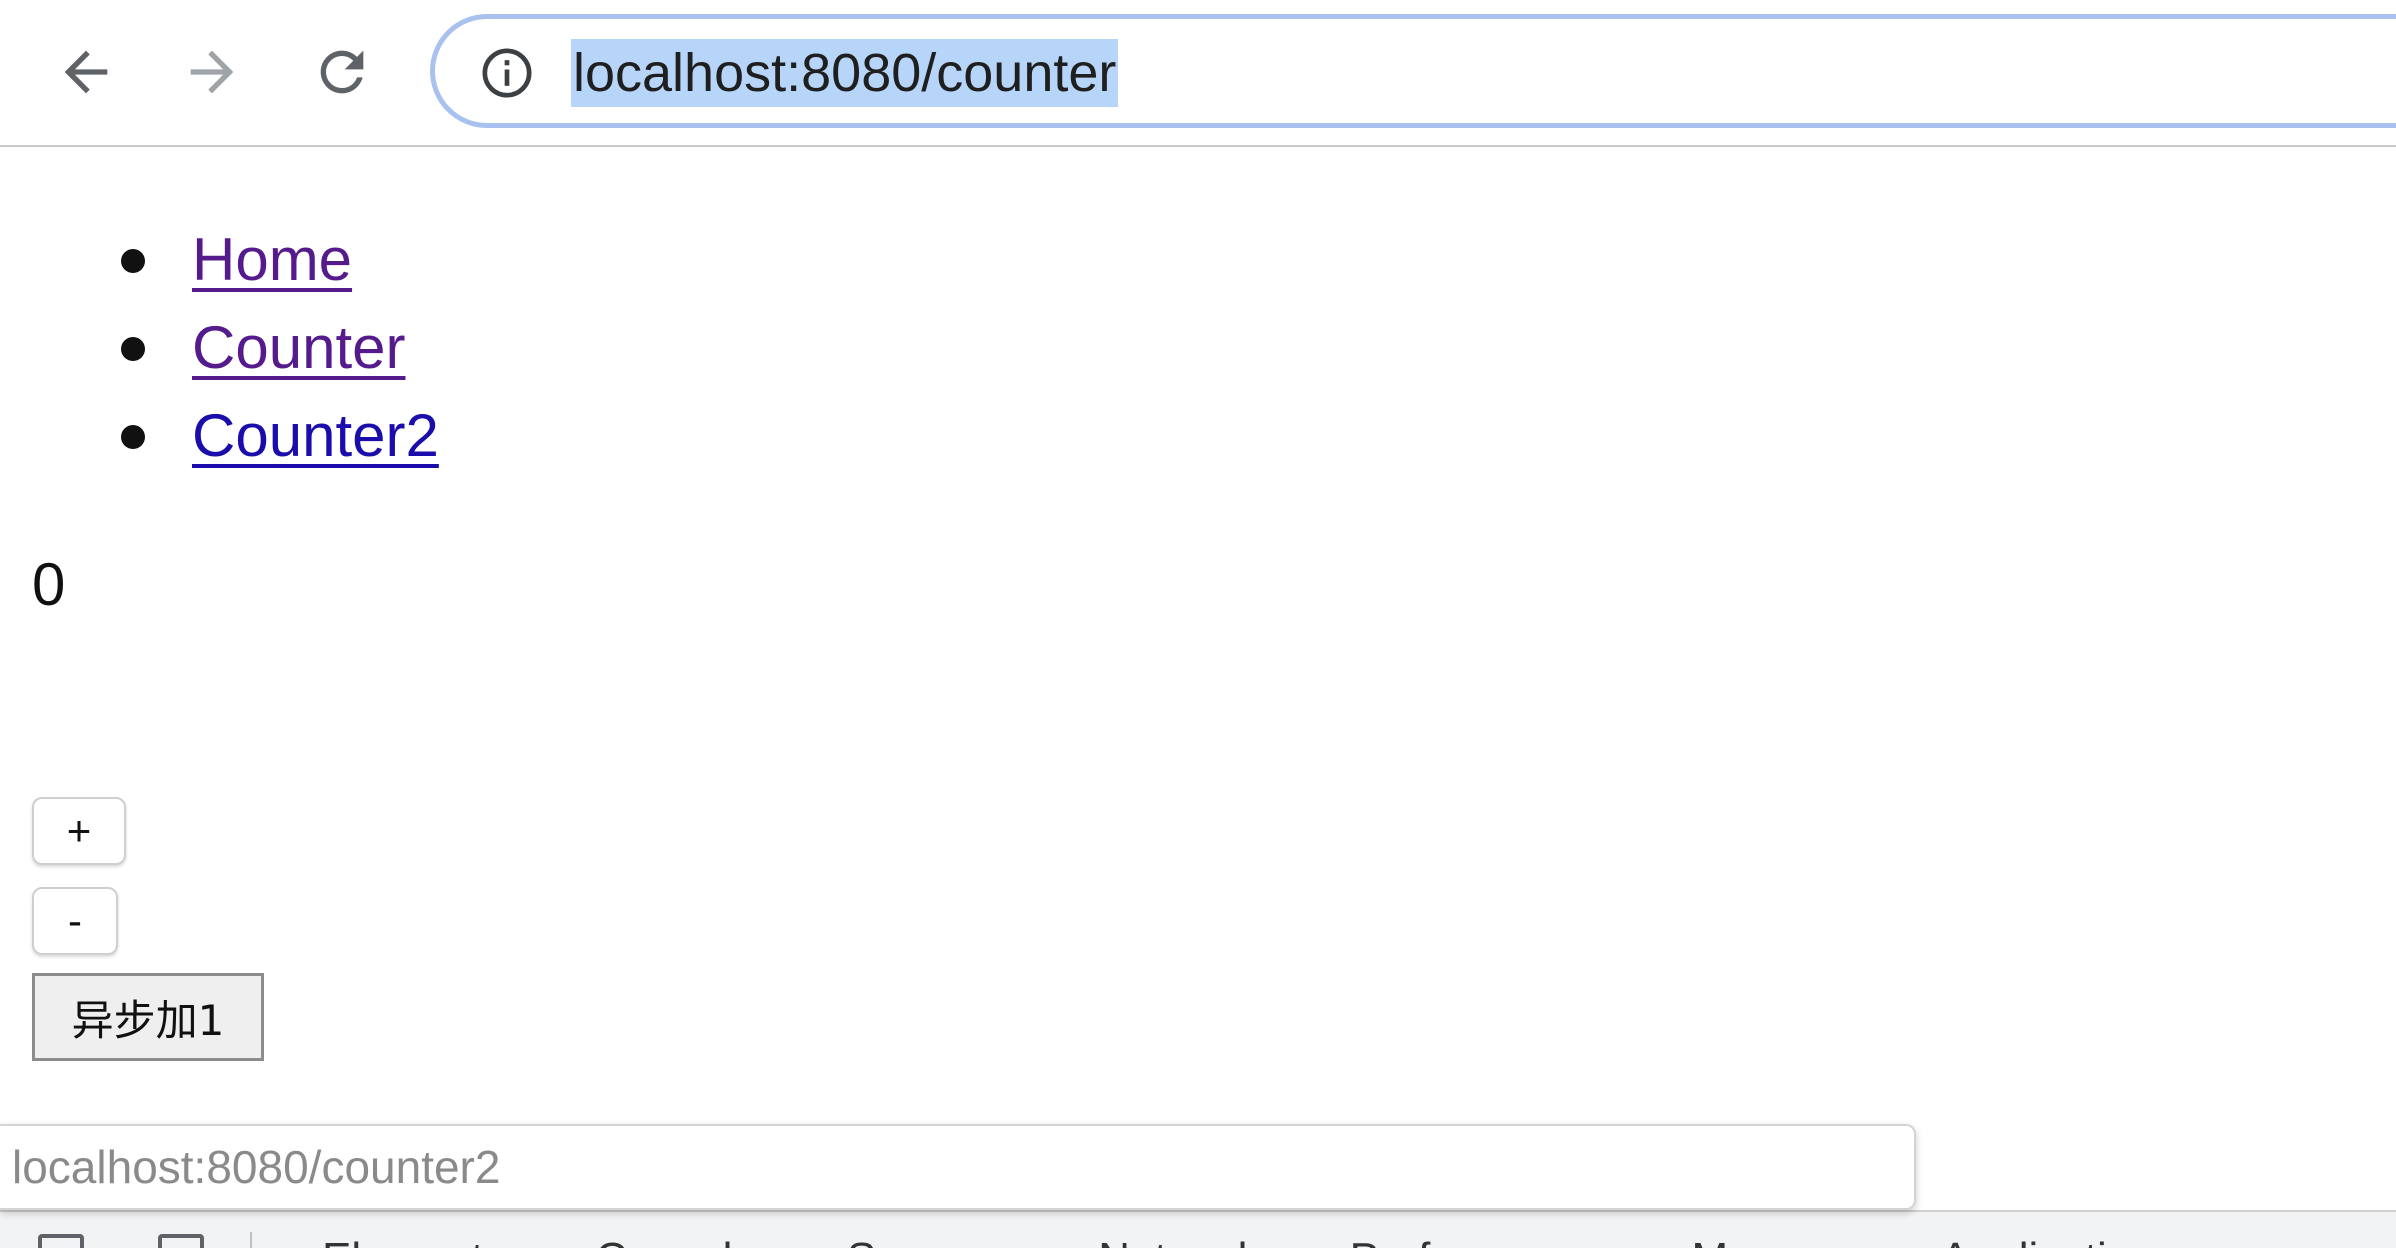  Describe the element at coordinates (148, 1017) in the screenshot. I see `async-increment-button: 异步加1` at that location.